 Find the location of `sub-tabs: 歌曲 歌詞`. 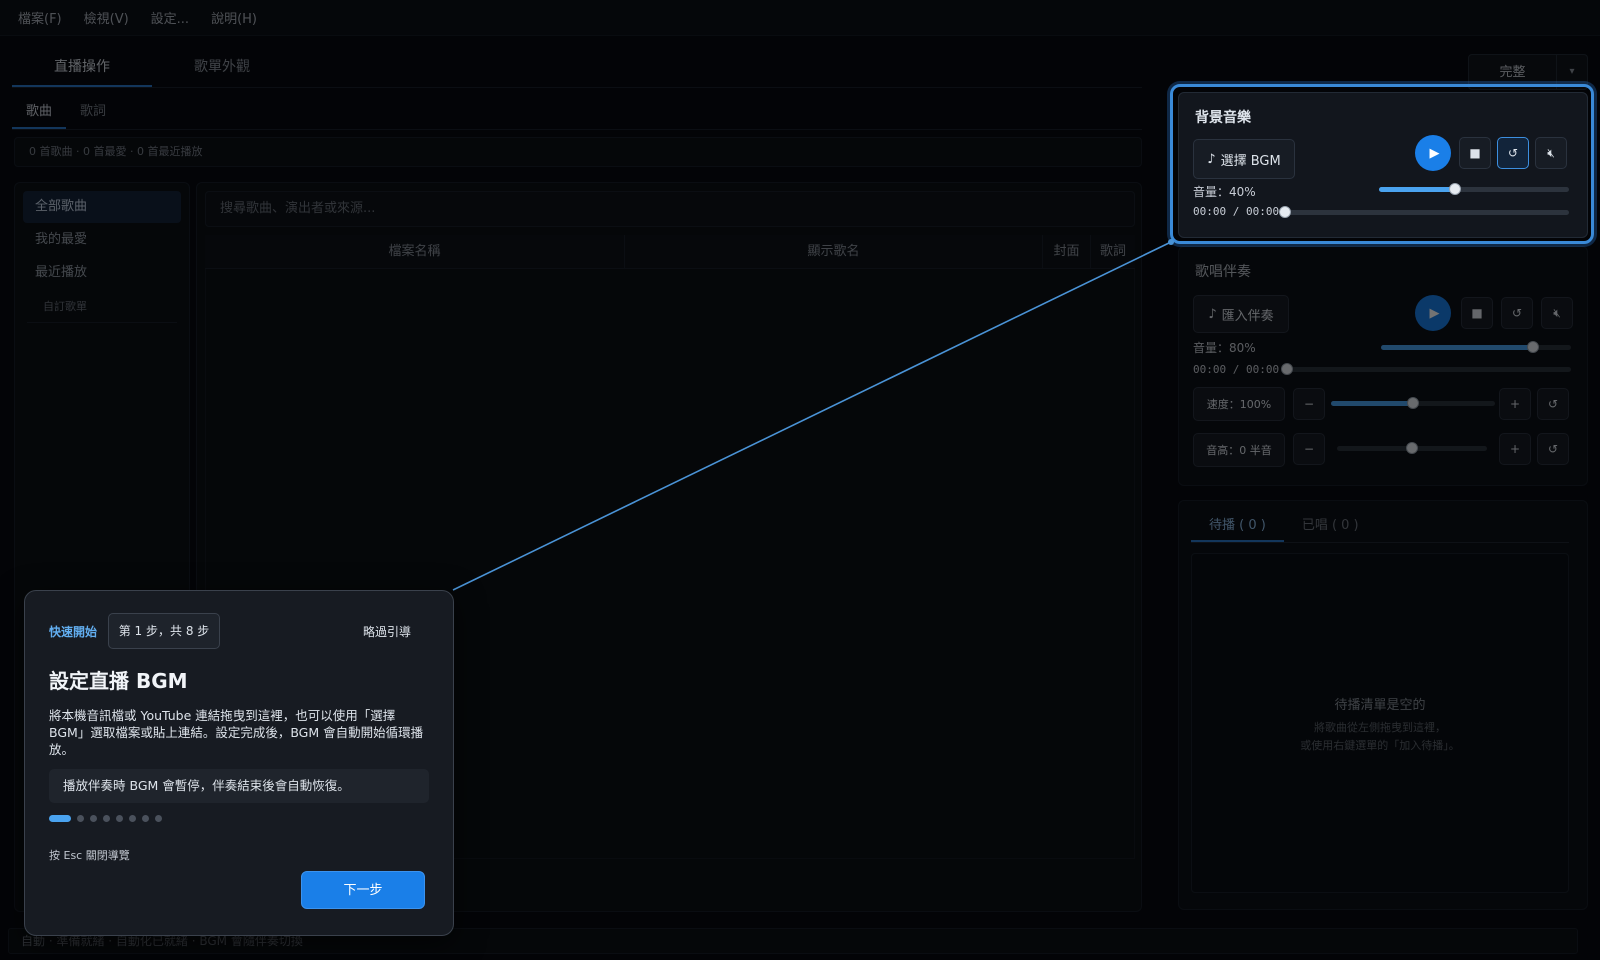

sub-tabs: 歌曲 歌詞 is located at coordinates (577, 114).